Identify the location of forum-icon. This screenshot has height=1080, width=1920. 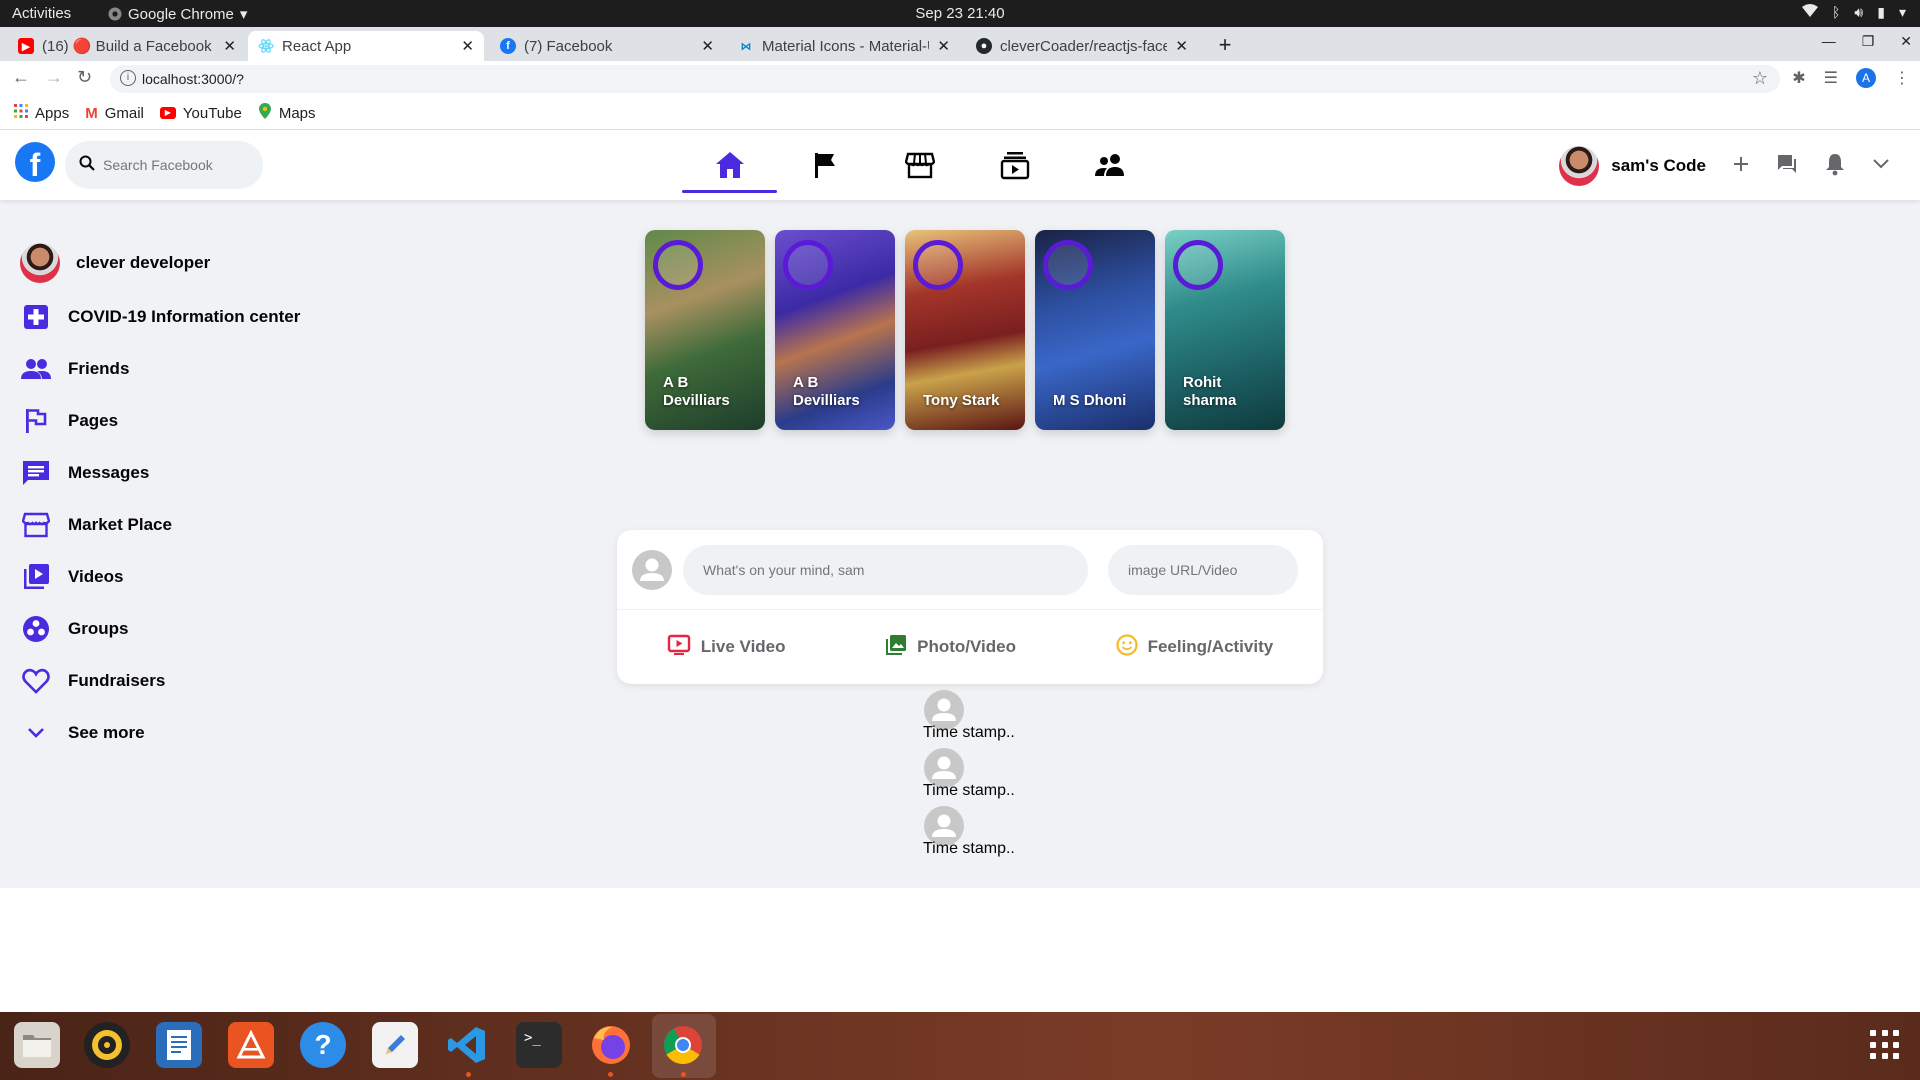
(1787, 166).